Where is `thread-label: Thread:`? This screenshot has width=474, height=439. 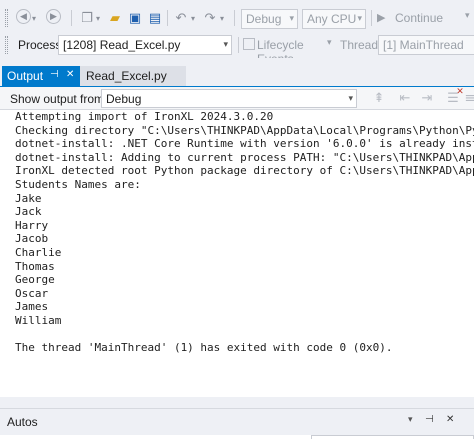
thread-label: Thread: is located at coordinates (361, 45).